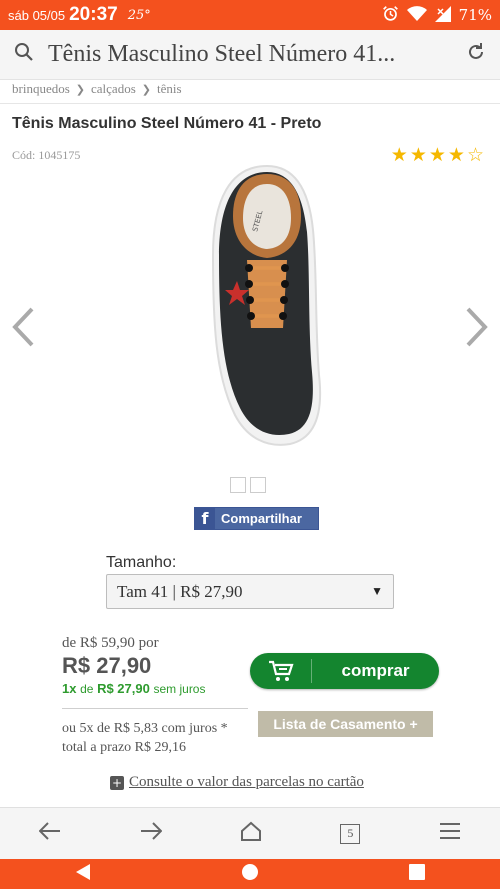 This screenshot has width=500, height=889. I want to click on status-bar: sáb 05/05 20:37 25° 71%, so click(250, 15).